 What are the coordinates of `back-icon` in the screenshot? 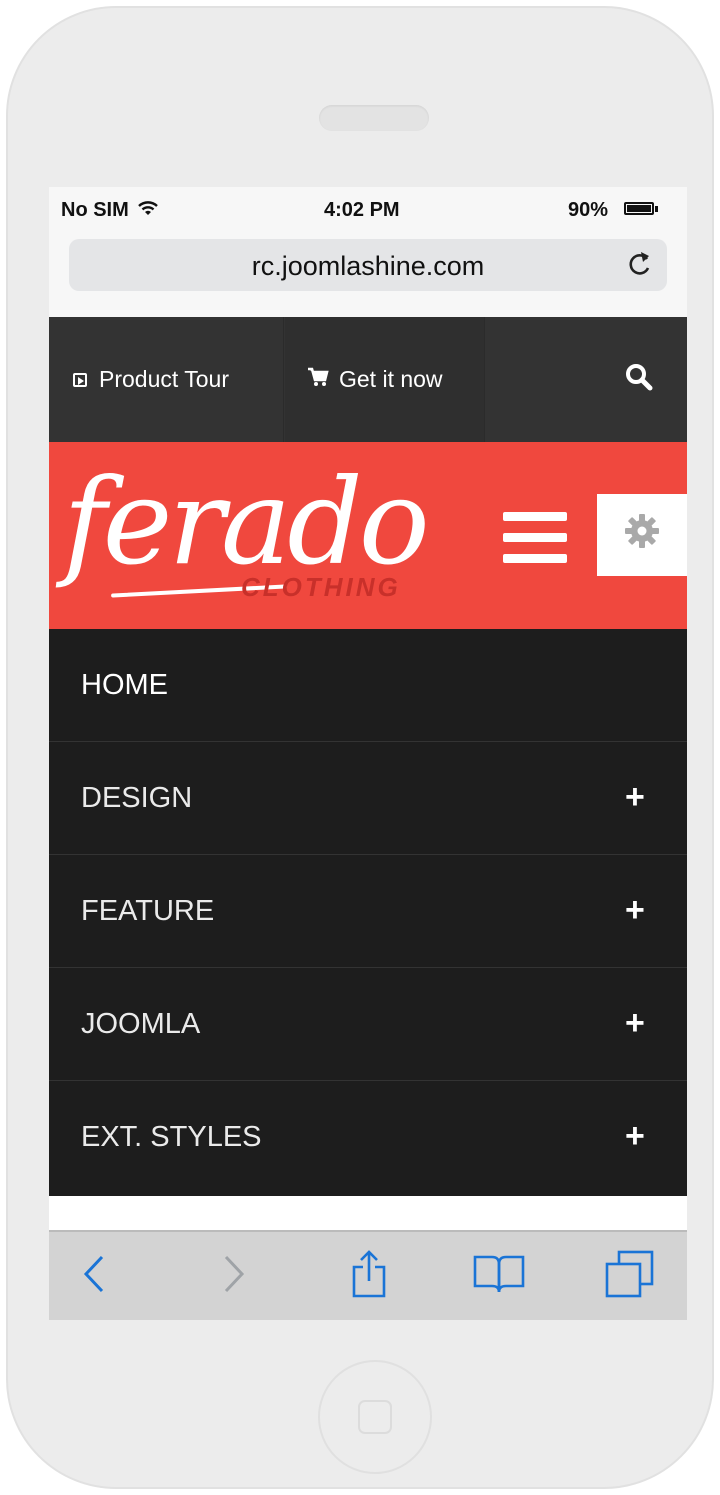 It's located at (94, 1276).